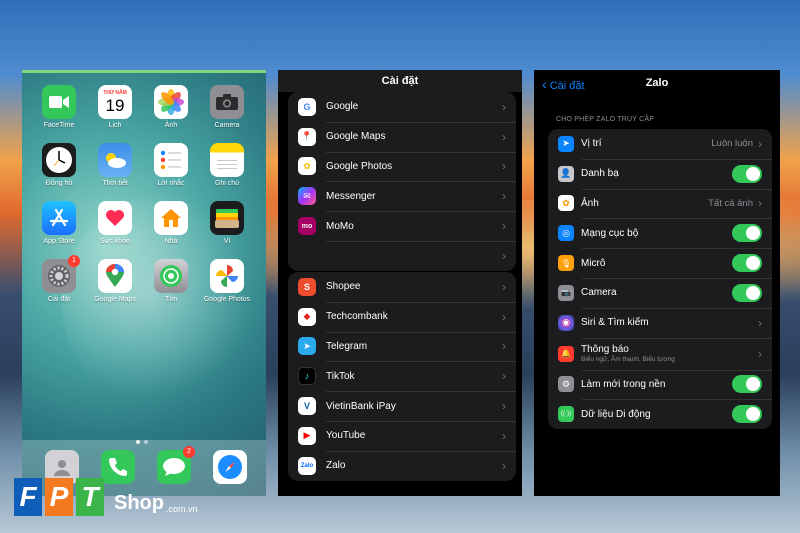 The image size is (800, 533). What do you see at coordinates (227, 299) in the screenshot?
I see `app-label: Google Photos` at bounding box center [227, 299].